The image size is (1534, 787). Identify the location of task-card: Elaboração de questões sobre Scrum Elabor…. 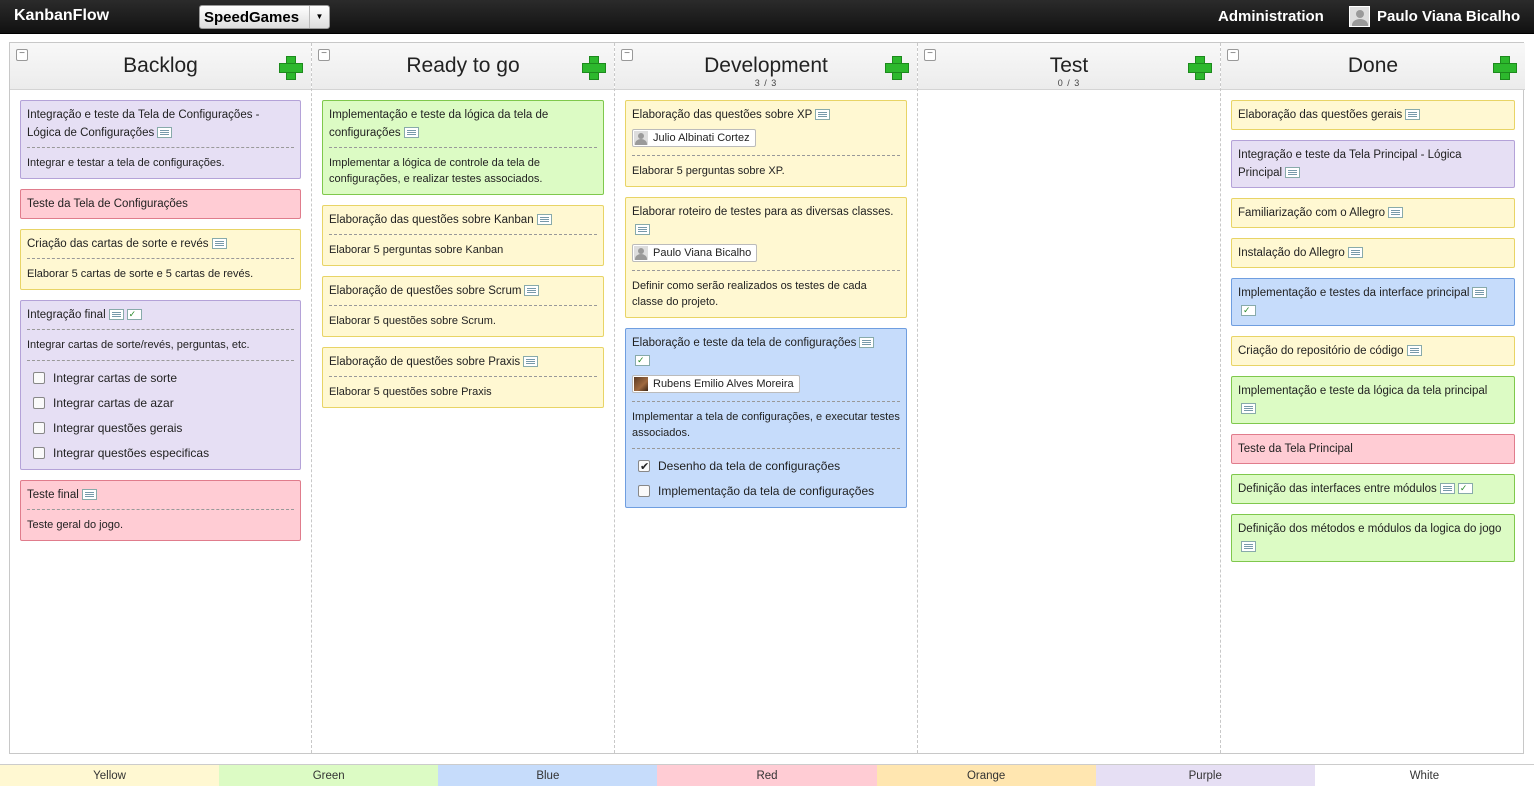
(463, 306).